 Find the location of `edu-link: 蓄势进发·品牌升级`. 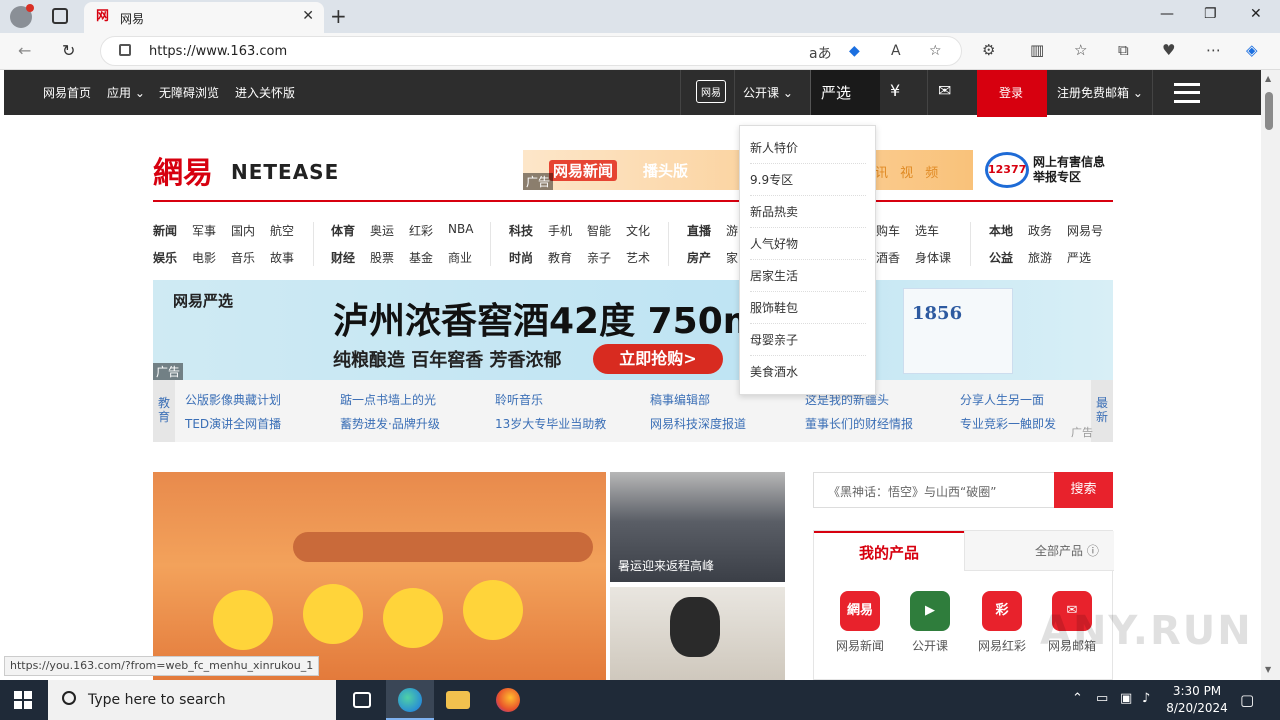

edu-link: 蓄势进发·品牌升级 is located at coordinates (390, 423).